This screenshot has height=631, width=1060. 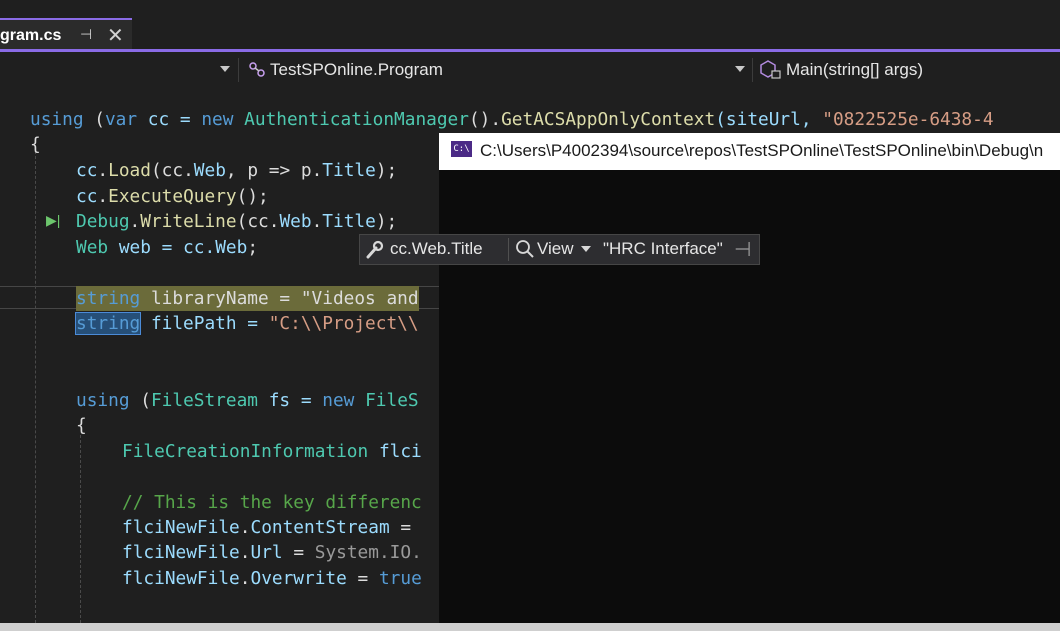 What do you see at coordinates (272, 502) in the screenshot?
I see `code-line-16: // This is the key differenc` at bounding box center [272, 502].